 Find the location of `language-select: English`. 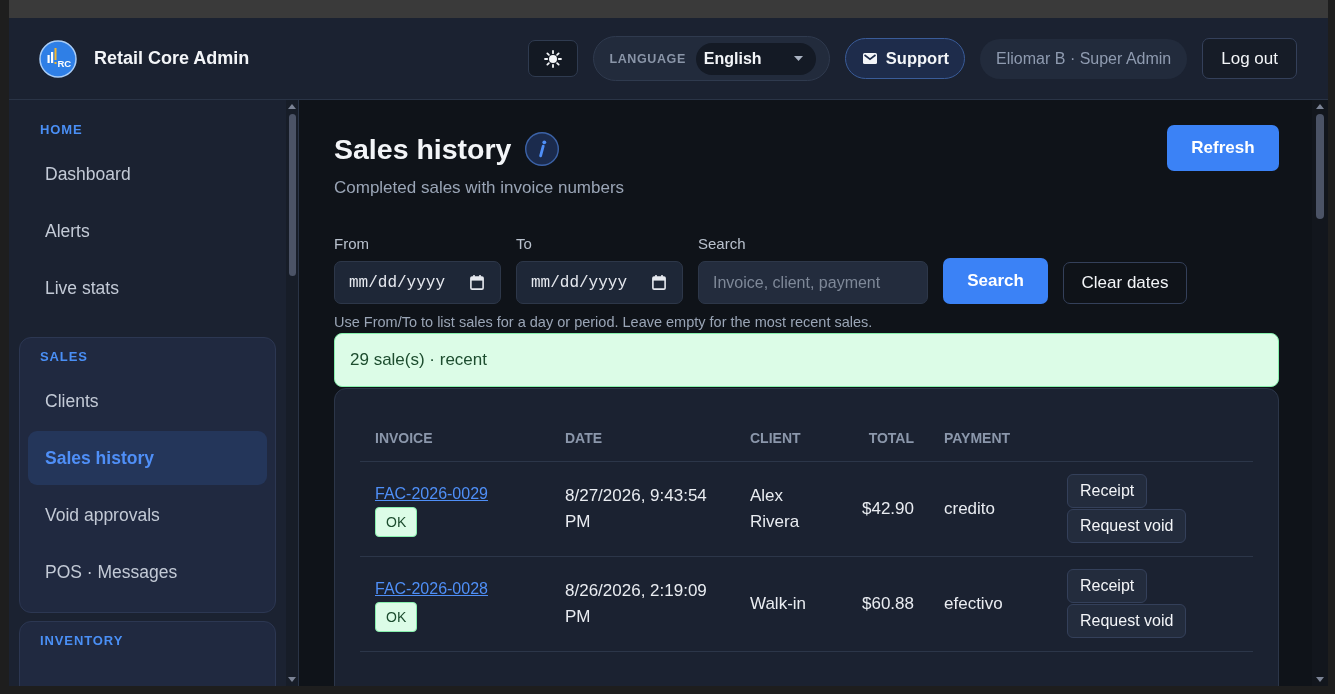

language-select: English is located at coordinates (755, 58).